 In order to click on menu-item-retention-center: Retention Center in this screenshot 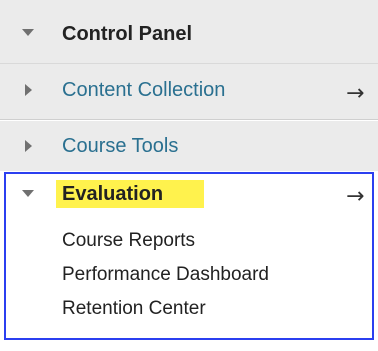, I will do `click(134, 309)`.